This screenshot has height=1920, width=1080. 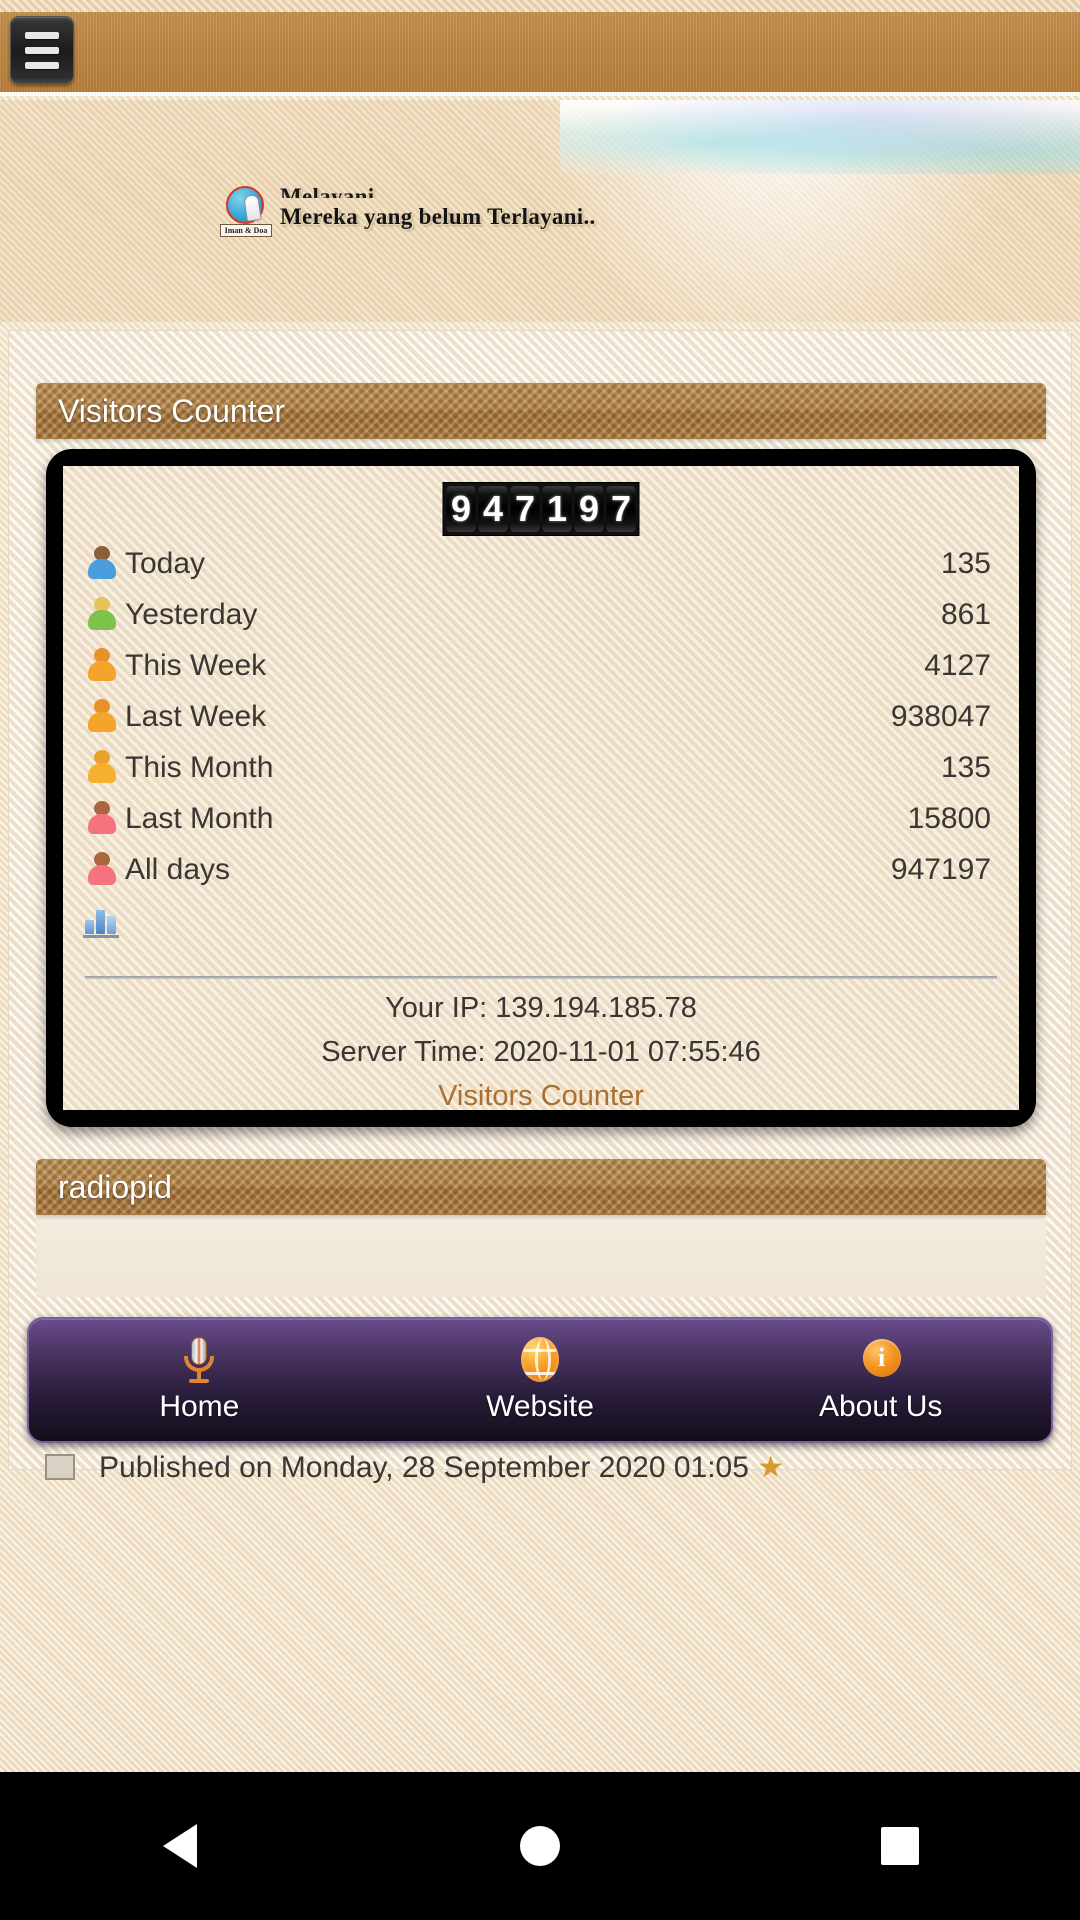 I want to click on site-logo: Iman & Doa, so click(x=246, y=211).